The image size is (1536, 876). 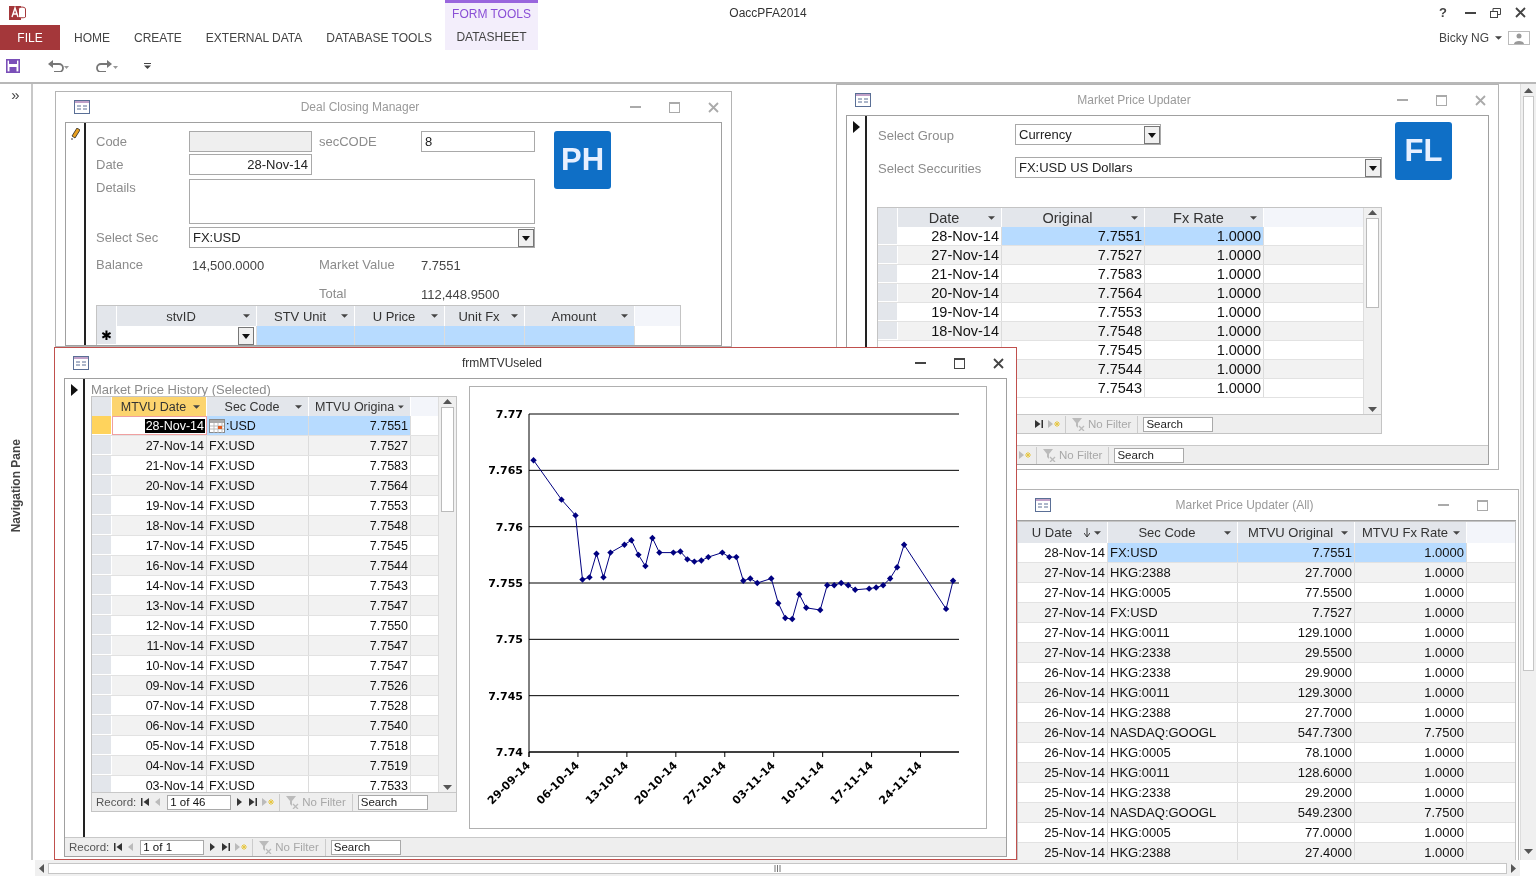 I want to click on table-row: 25-Nov-14 NASDAQ:GOOGL 549.2300 7.7500, so click(x=1266, y=813).